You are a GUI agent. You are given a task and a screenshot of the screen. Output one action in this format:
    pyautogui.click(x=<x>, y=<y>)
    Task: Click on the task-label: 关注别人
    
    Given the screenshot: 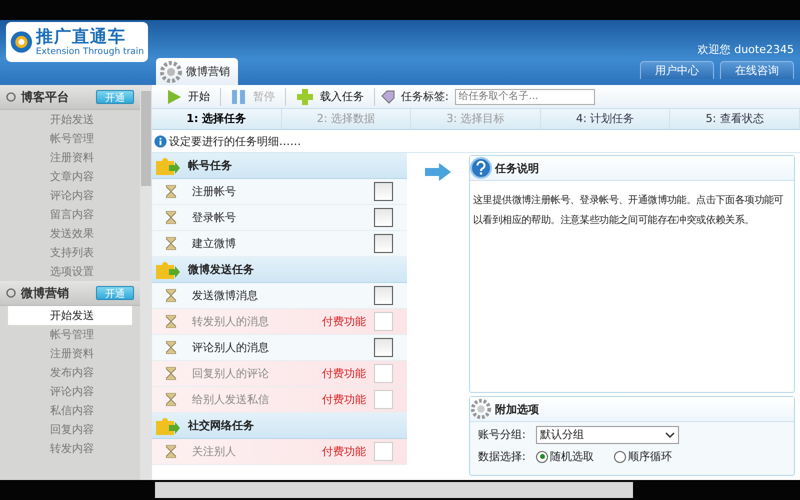 What is the action you would take?
    pyautogui.click(x=214, y=451)
    